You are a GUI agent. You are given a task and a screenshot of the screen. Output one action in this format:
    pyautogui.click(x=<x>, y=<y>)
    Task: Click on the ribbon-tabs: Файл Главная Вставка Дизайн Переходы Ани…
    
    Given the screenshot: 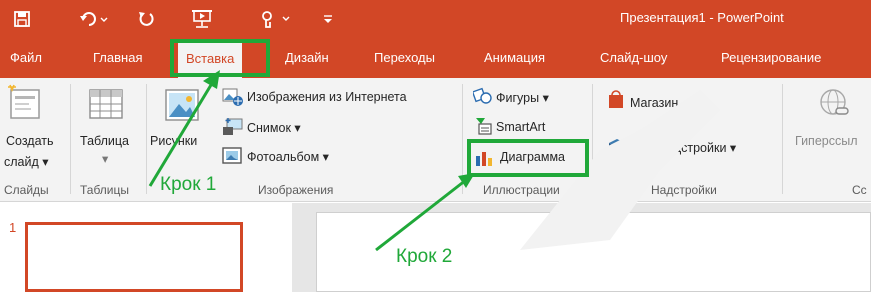 What is the action you would take?
    pyautogui.click(x=435, y=58)
    